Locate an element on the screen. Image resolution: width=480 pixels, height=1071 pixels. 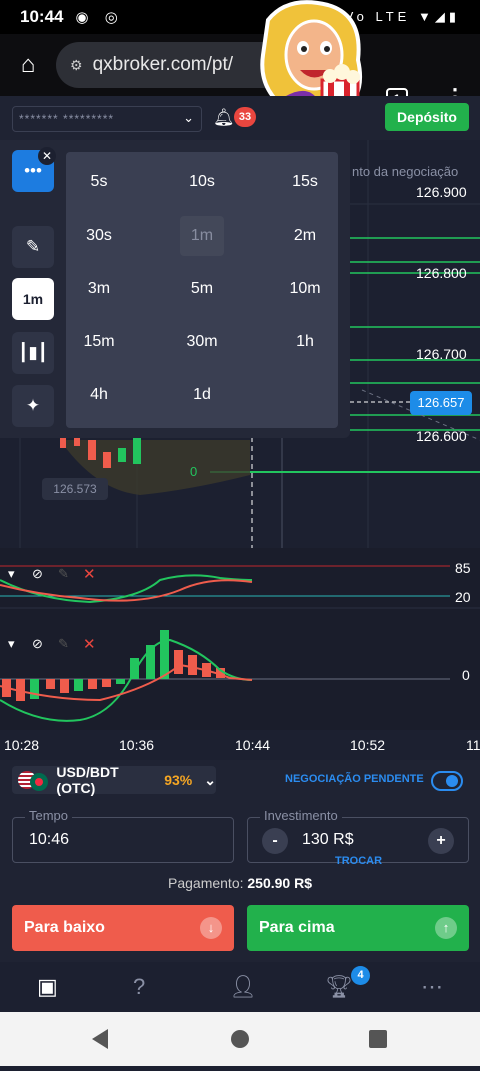
timeframe-option: 15s is located at coordinates (305, 182).